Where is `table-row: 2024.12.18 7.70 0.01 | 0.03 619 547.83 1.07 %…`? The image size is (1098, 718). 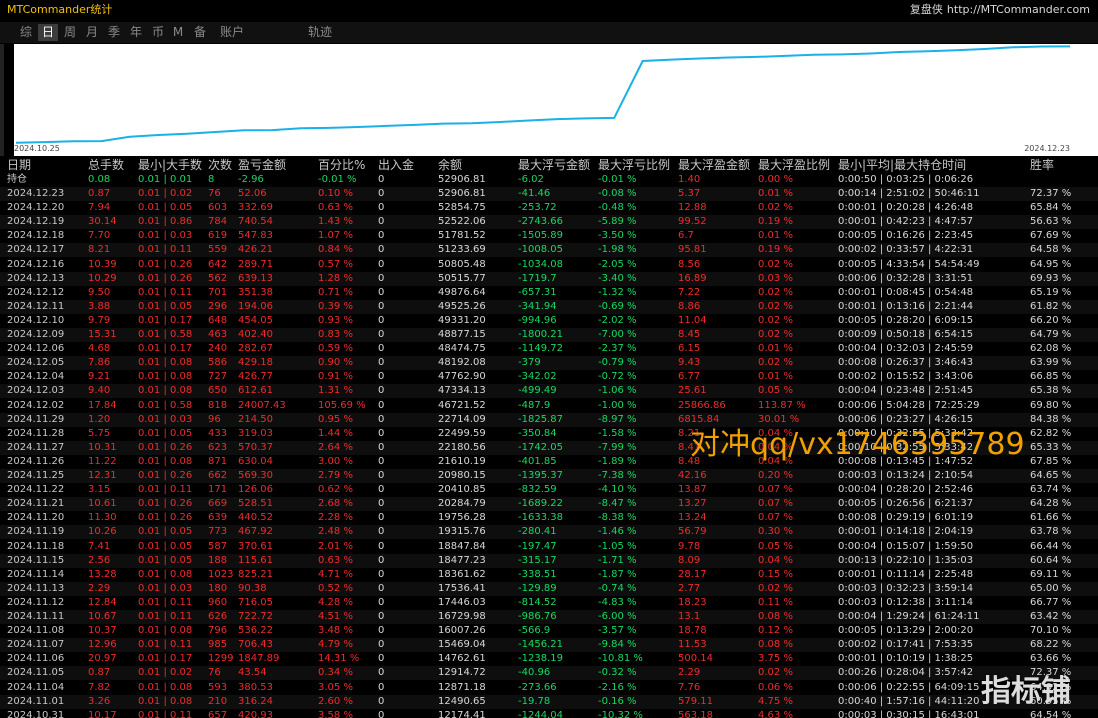
table-row: 2024.12.18 7.70 0.01 | 0.03 619 547.83 1.07 %… is located at coordinates (549, 236).